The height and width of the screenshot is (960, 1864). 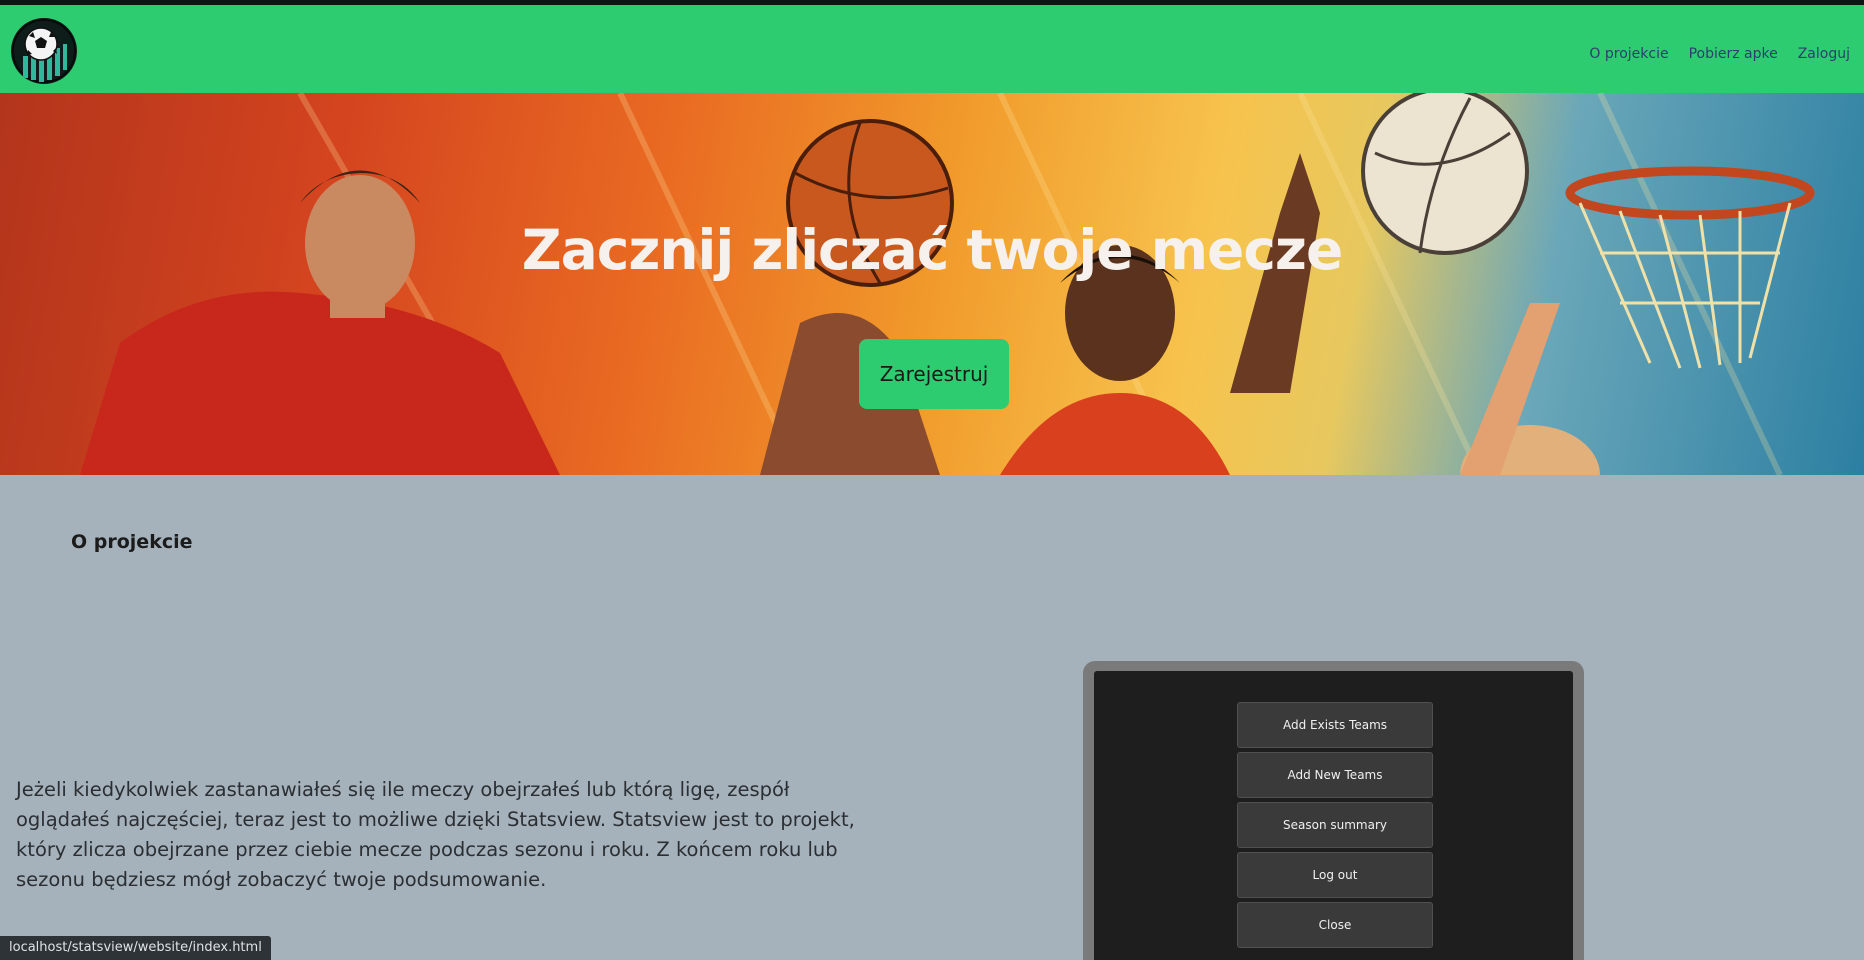 What do you see at coordinates (934, 374) in the screenshot?
I see `register-button: Zarejestruj` at bounding box center [934, 374].